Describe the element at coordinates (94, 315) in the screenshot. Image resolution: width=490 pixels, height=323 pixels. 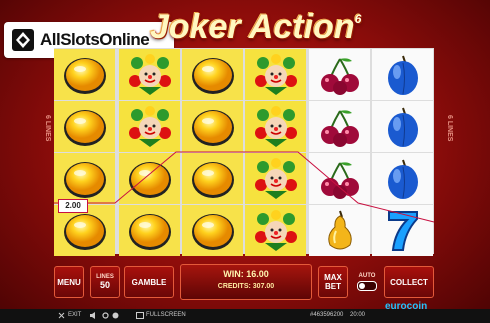
I see `speaker-icon` at that location.